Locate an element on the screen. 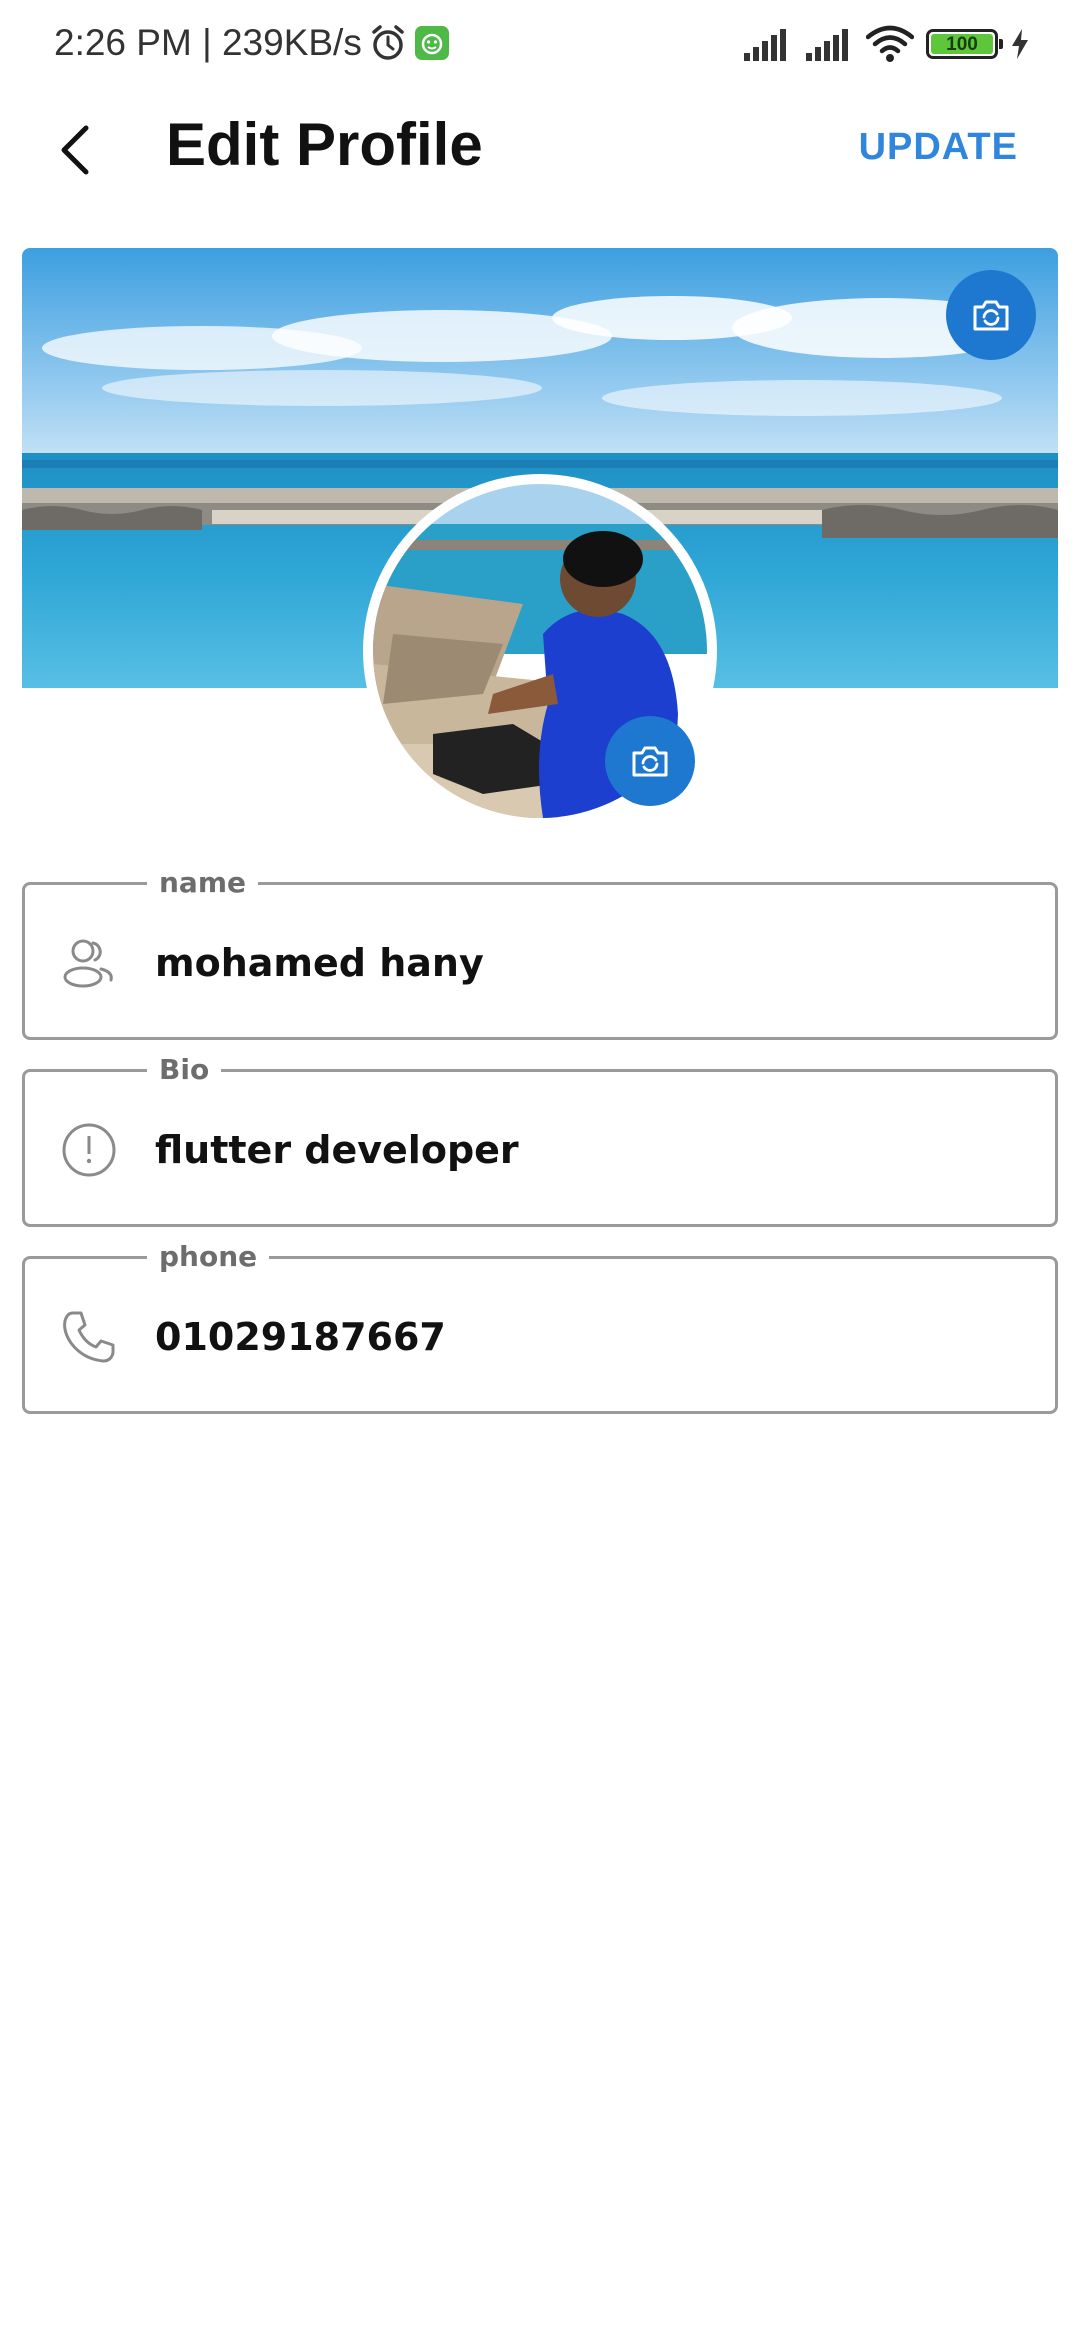 This screenshot has height=2340, width=1080. chevron-left-icon is located at coordinates (75, 150).